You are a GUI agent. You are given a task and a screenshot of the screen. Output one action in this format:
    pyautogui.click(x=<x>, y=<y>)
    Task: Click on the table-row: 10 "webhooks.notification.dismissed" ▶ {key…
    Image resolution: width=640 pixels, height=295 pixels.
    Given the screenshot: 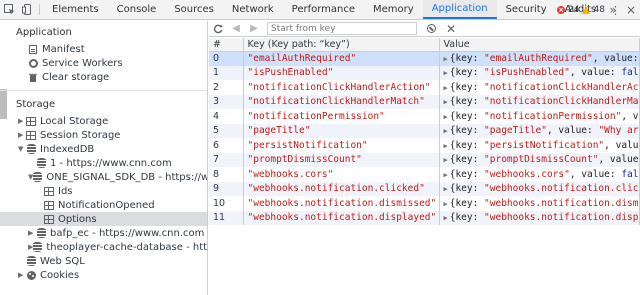 What is the action you would take?
    pyautogui.click(x=424, y=203)
    